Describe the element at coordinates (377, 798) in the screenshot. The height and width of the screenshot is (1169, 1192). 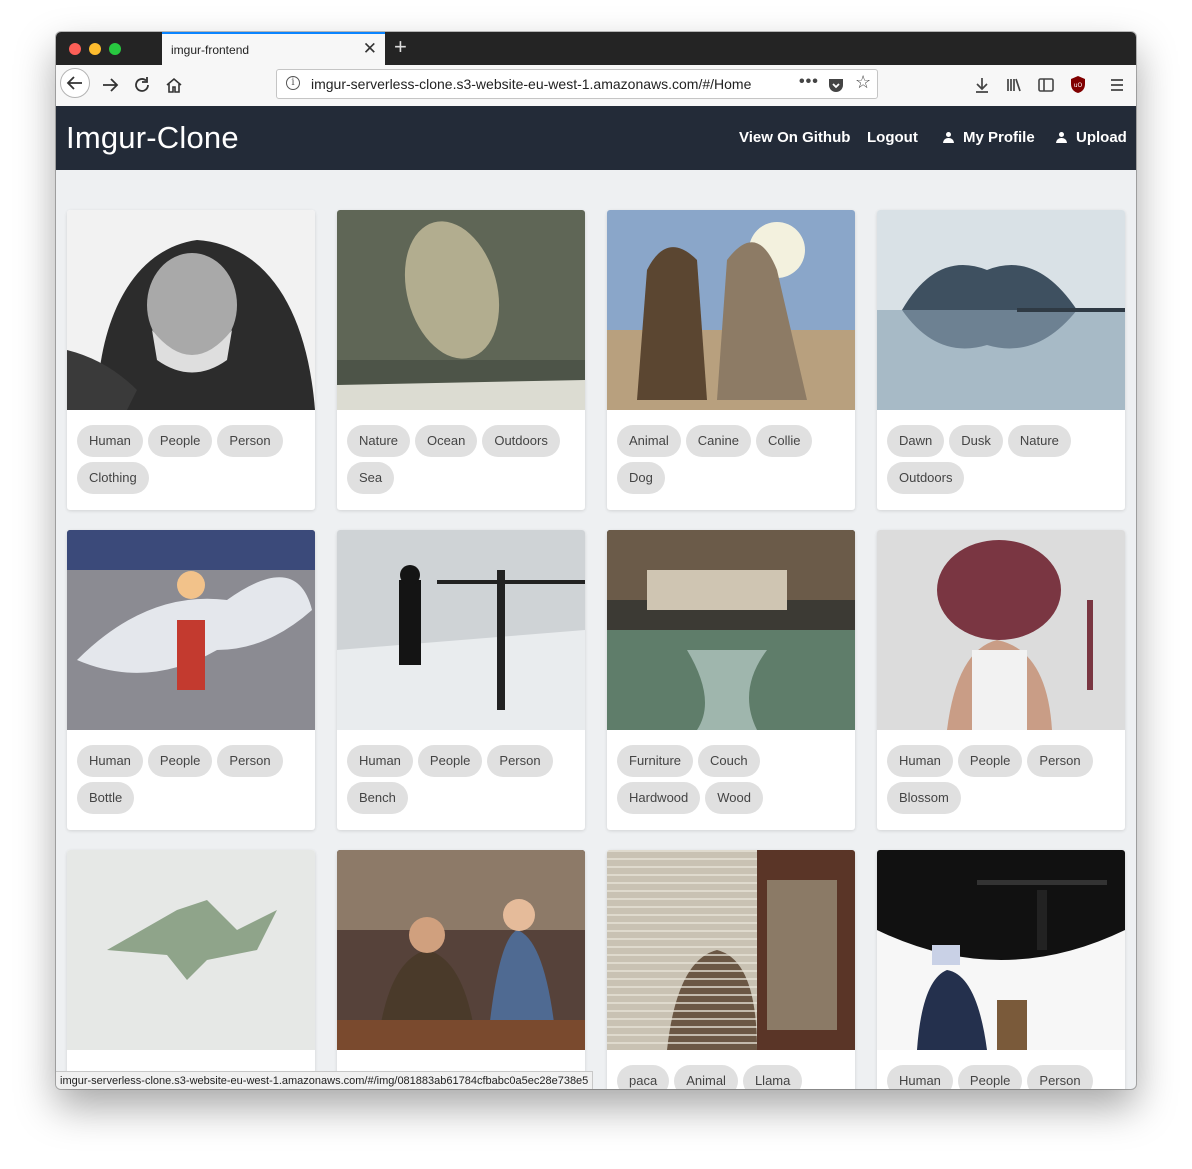
I see `tag-chip: Bench` at that location.